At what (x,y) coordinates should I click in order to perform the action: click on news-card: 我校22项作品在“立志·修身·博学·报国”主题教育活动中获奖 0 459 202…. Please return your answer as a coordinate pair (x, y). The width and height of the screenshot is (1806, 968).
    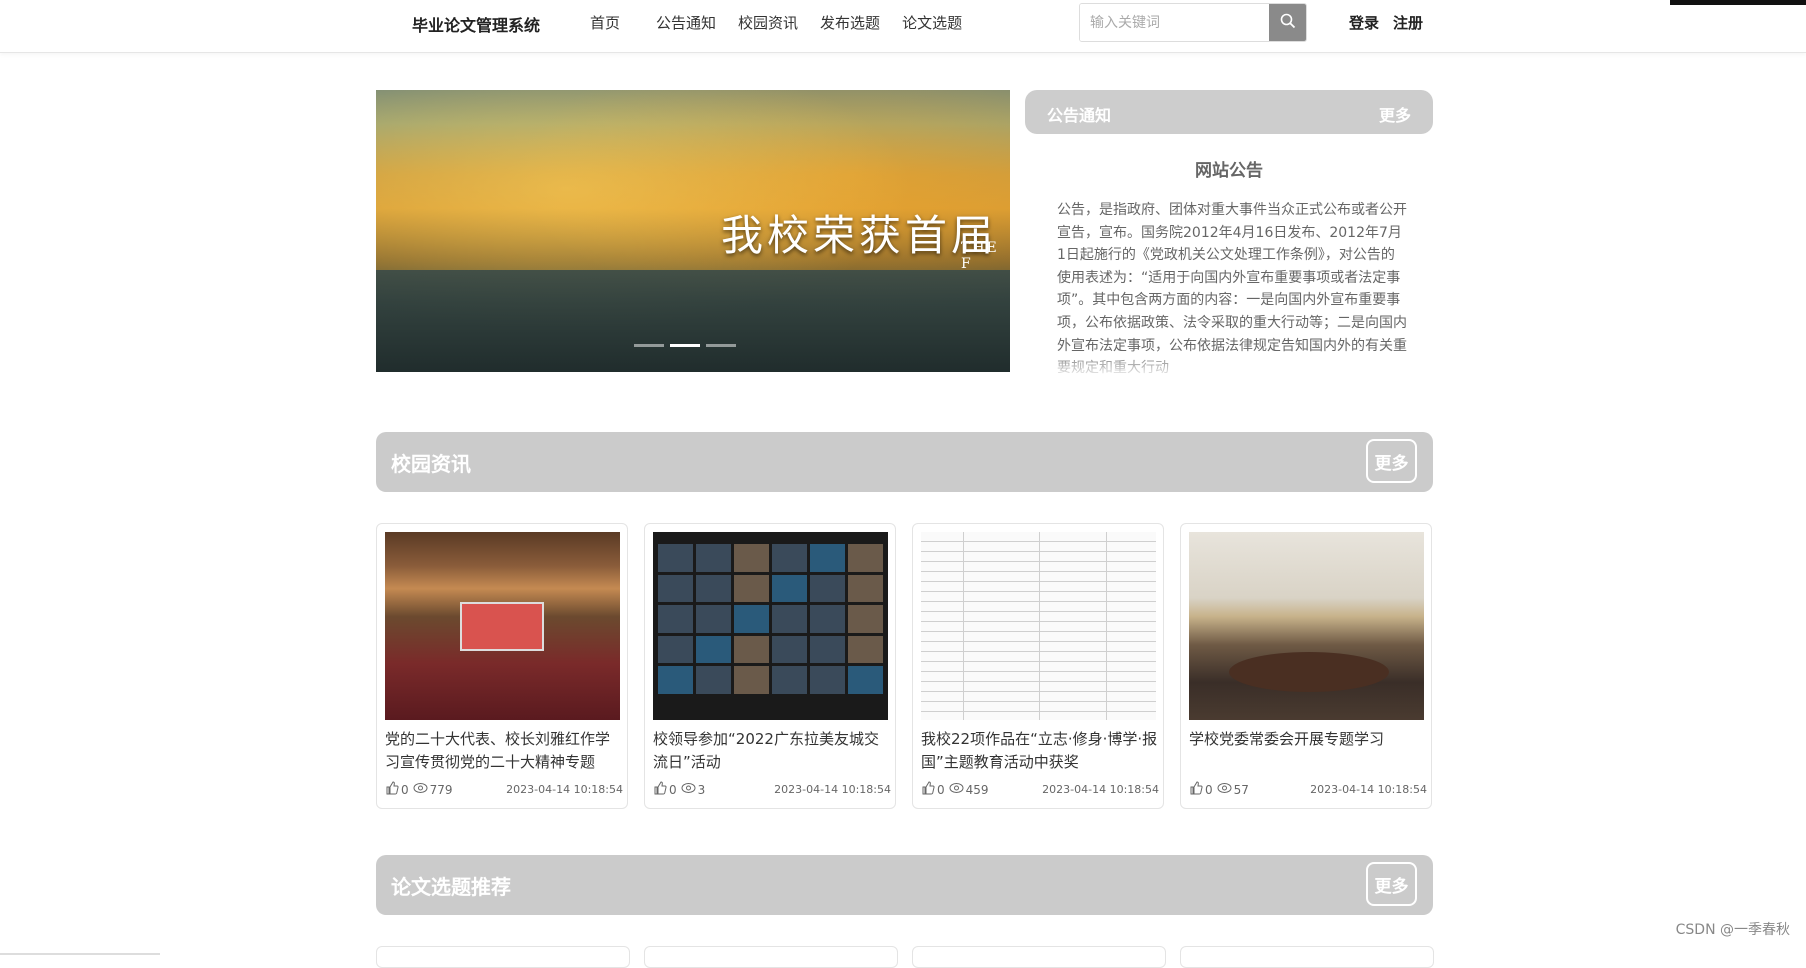
    Looking at the image, I should click on (1038, 666).